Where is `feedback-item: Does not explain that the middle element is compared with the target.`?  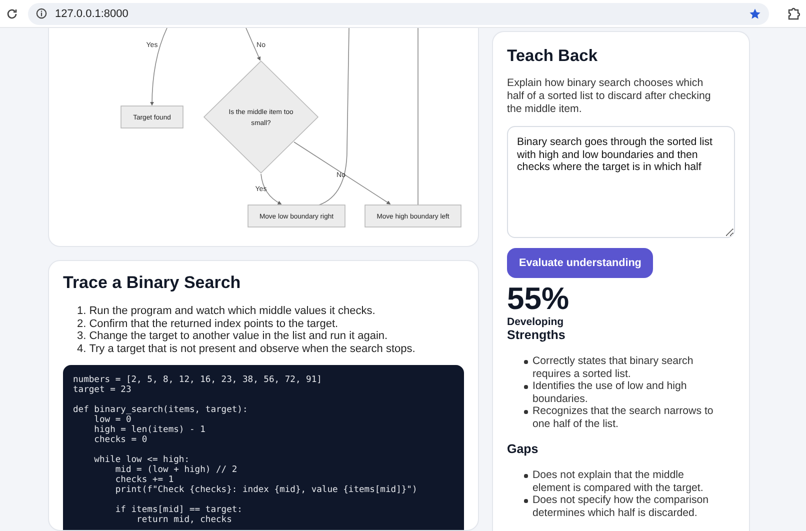
feedback-item: Does not explain that the middle element is compared with the target. is located at coordinates (618, 481).